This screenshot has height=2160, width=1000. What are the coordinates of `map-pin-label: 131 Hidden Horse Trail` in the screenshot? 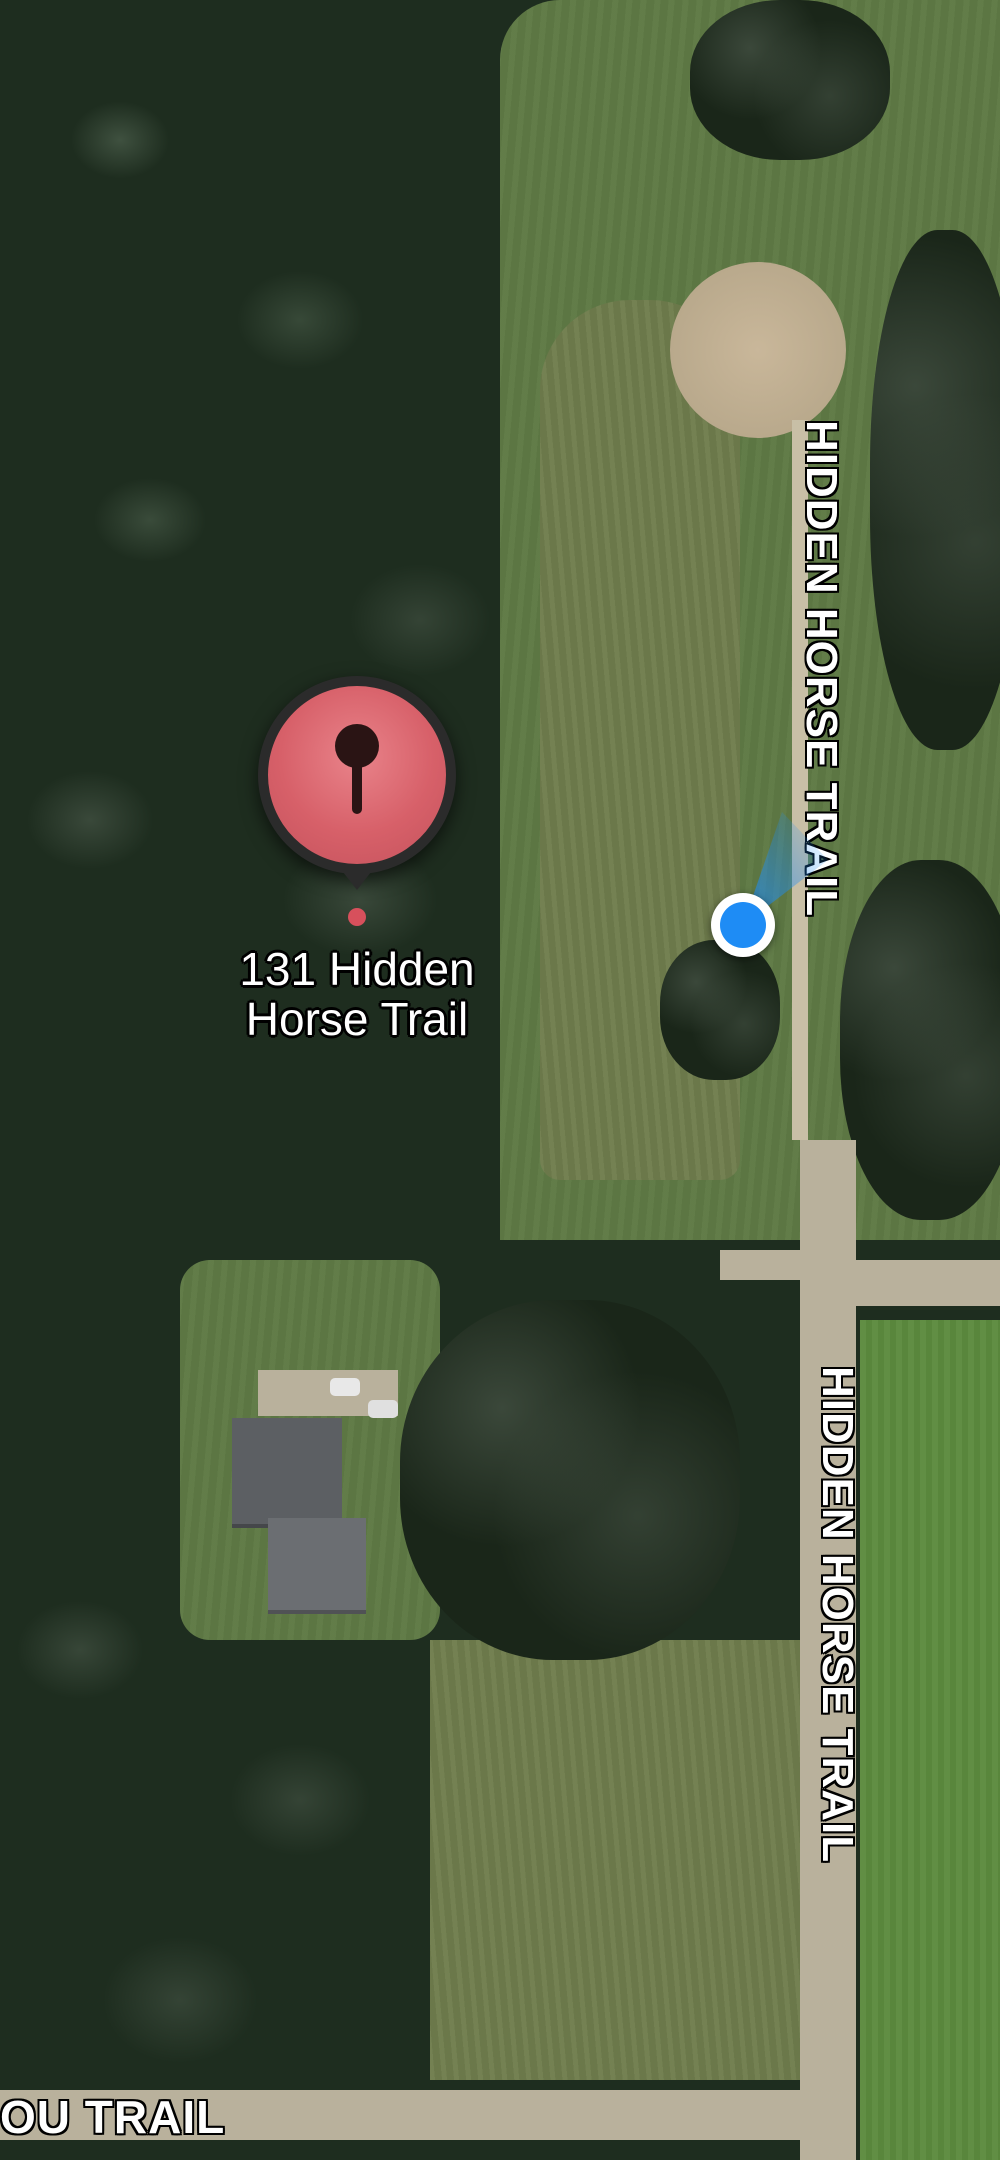 It's located at (357, 994).